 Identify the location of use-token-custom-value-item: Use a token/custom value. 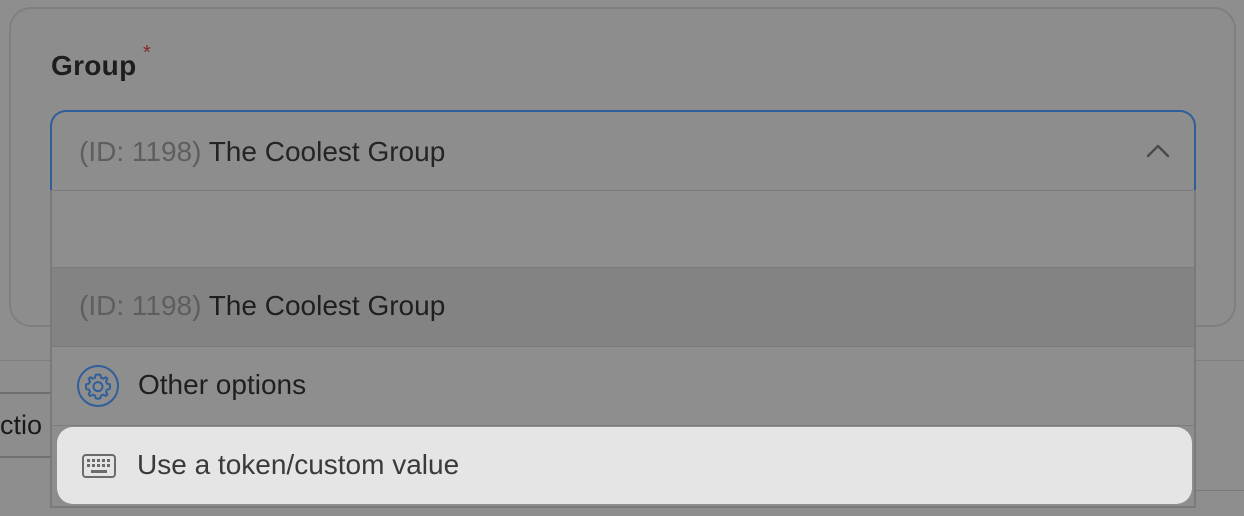
(624, 465).